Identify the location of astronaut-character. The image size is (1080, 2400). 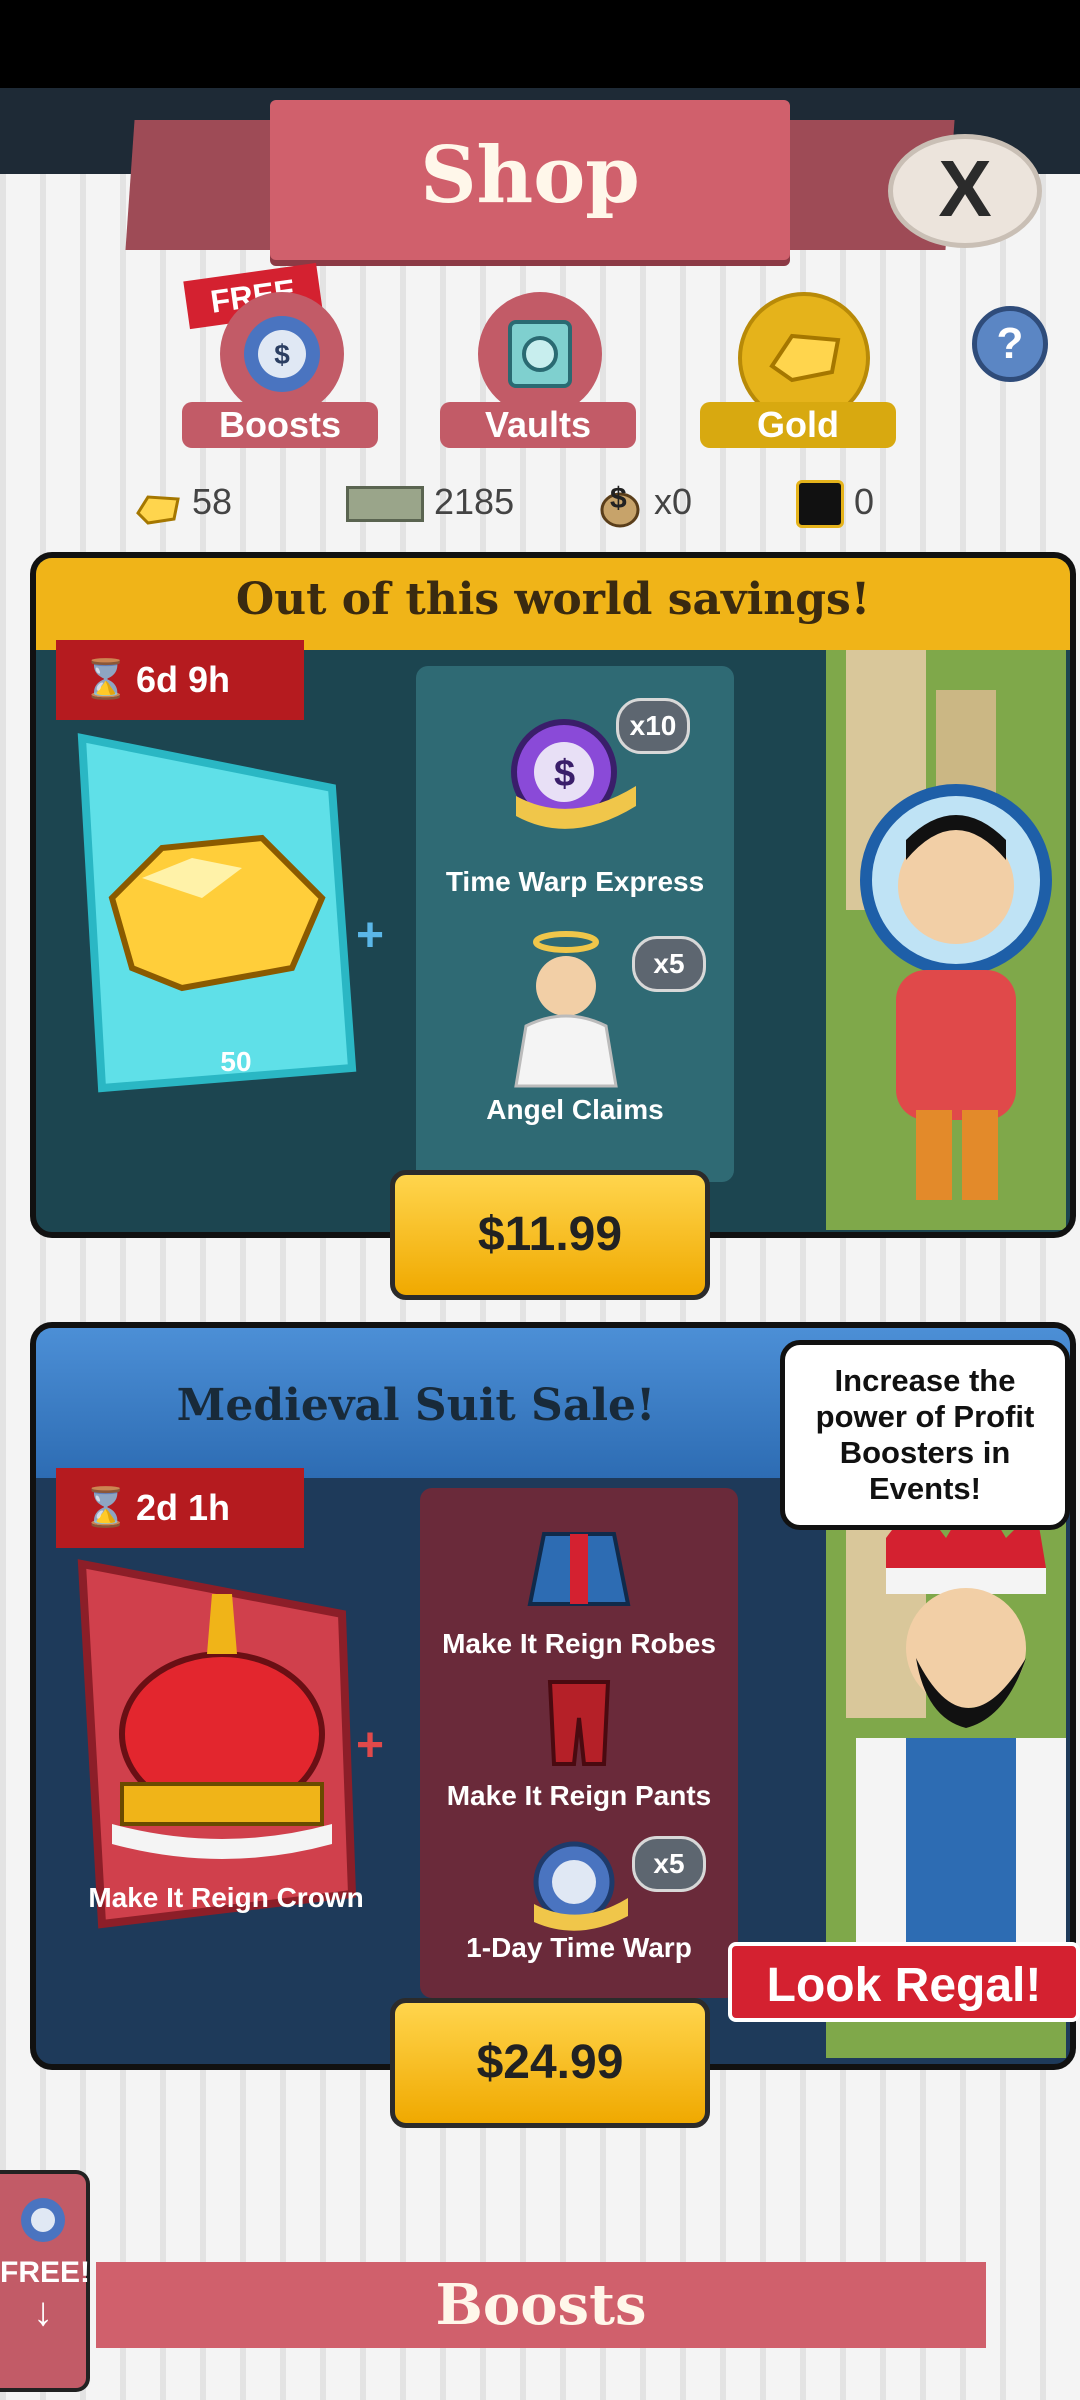
(946, 940).